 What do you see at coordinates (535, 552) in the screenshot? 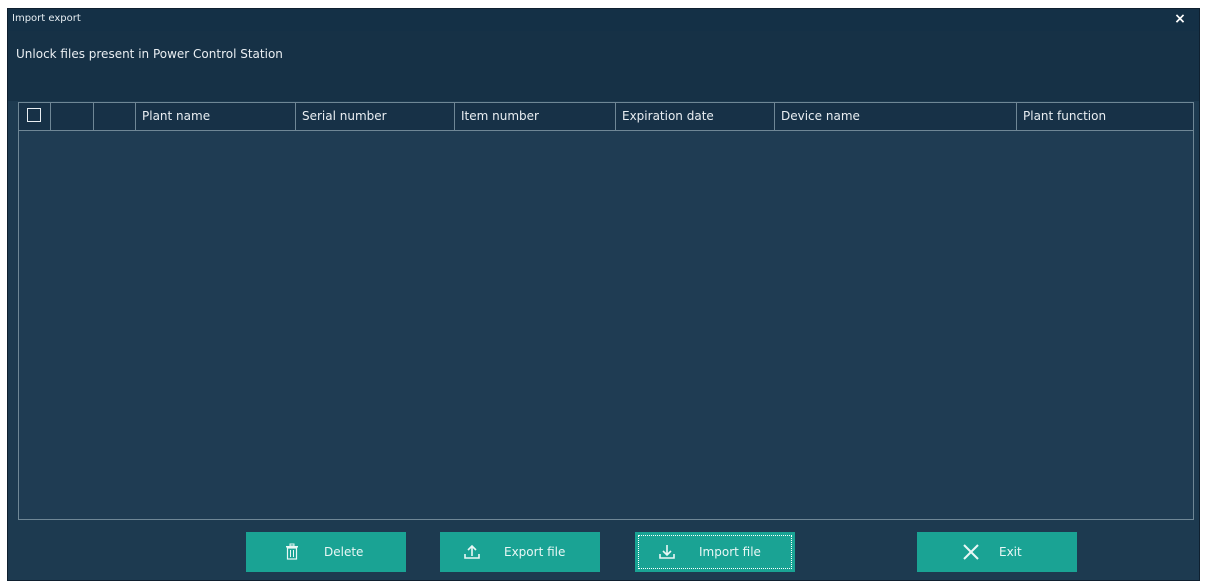
I see `export-file-label: Export file` at bounding box center [535, 552].